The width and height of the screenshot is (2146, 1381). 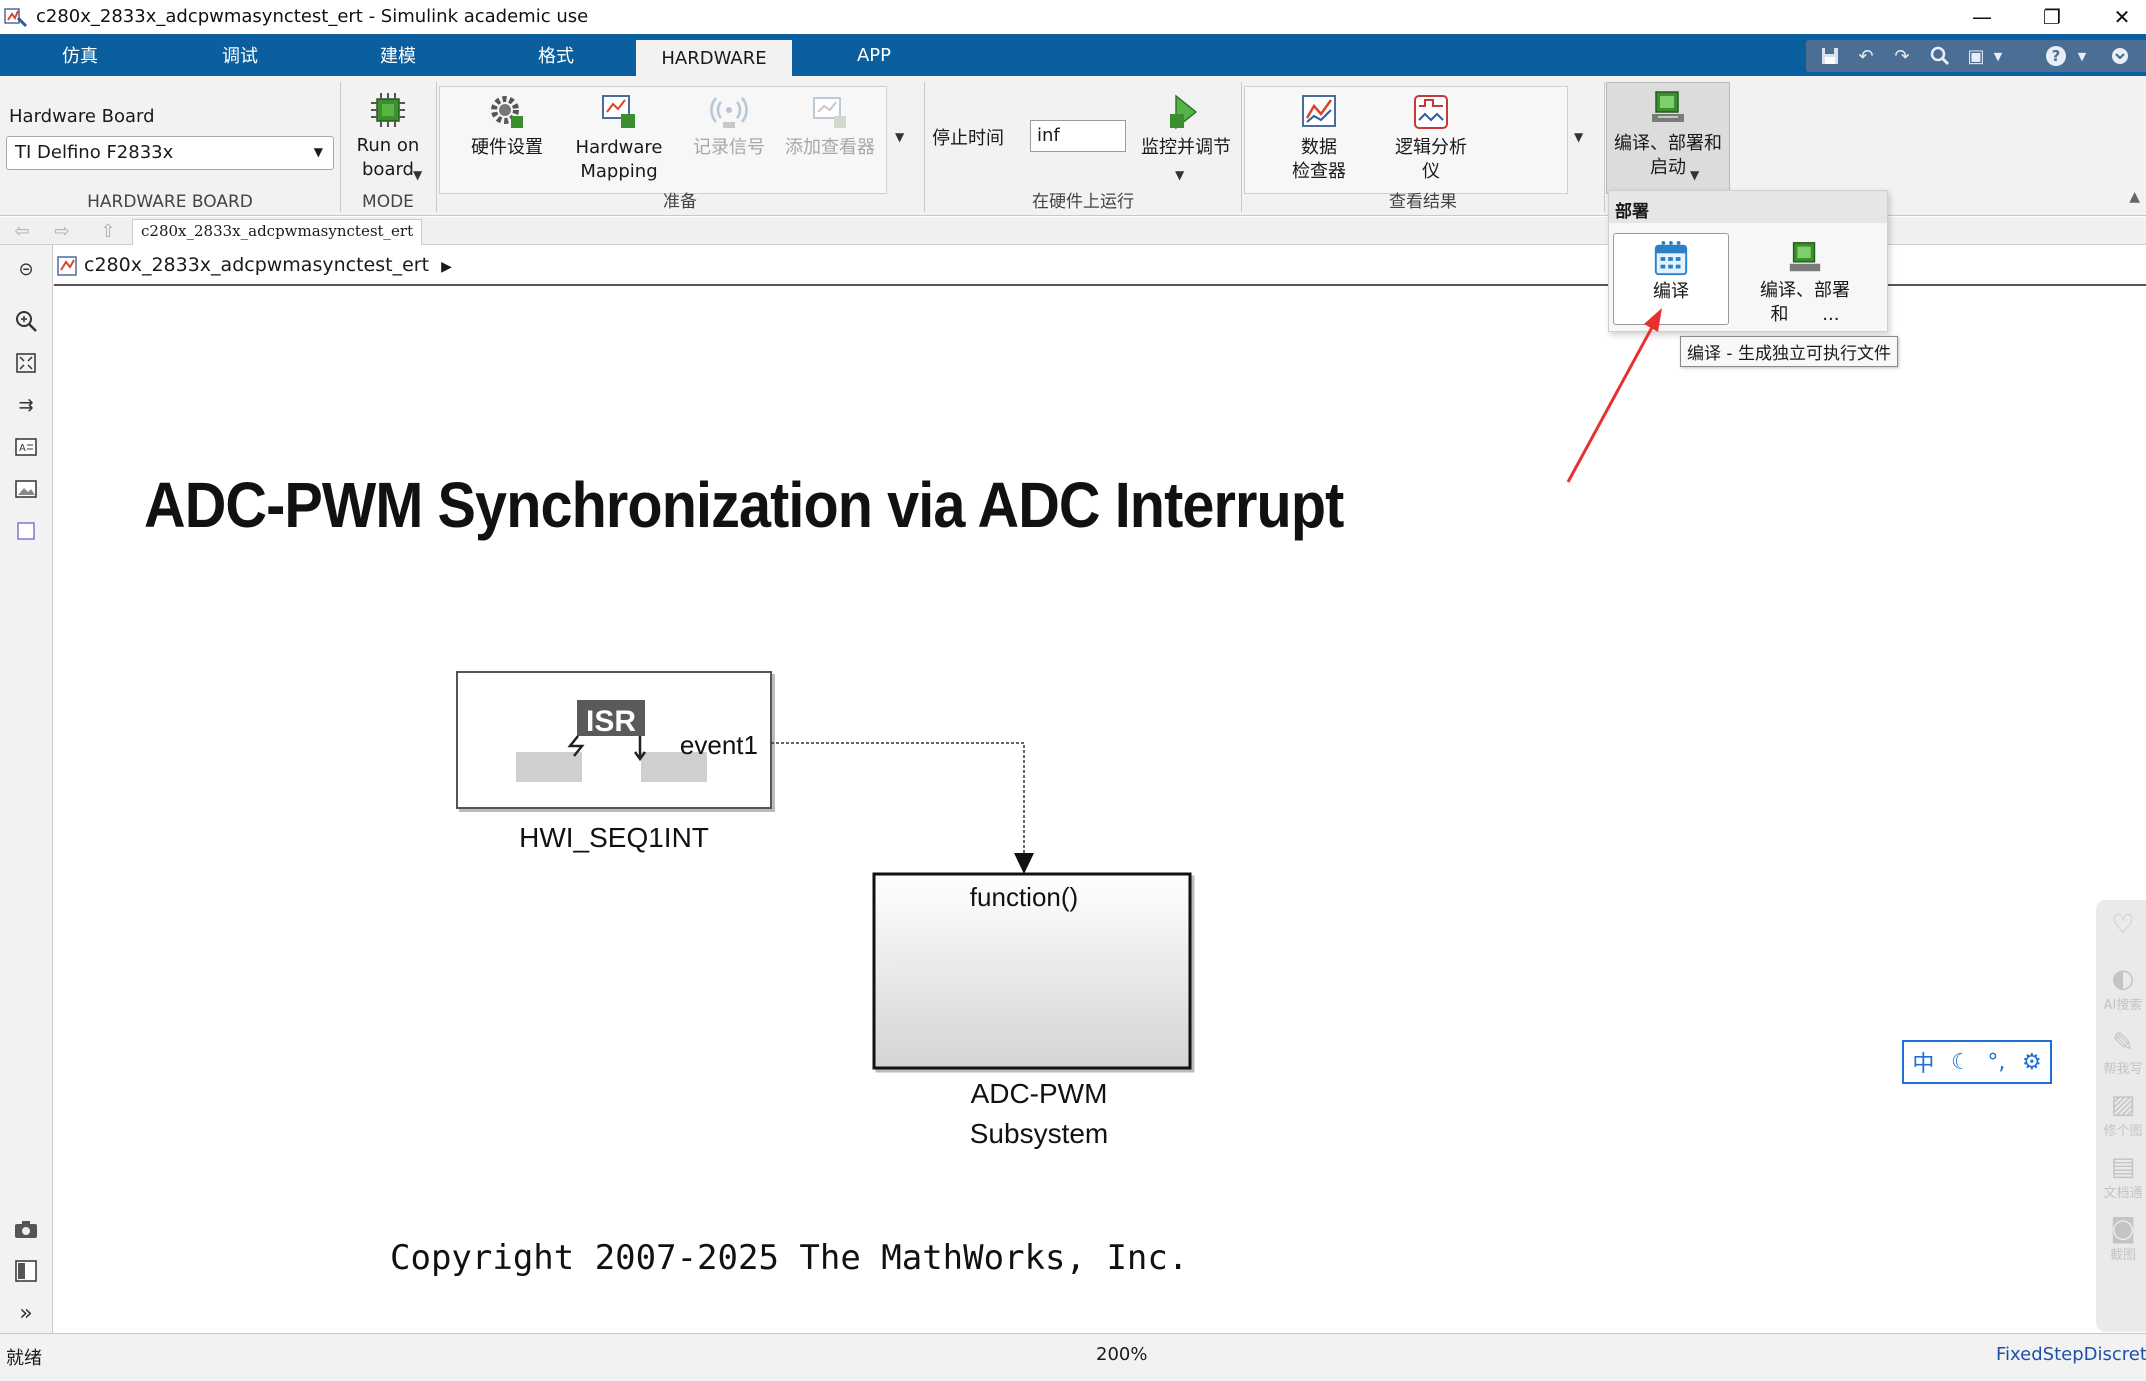 What do you see at coordinates (614, 740) in the screenshot?
I see `hwi-block: ISR event1` at bounding box center [614, 740].